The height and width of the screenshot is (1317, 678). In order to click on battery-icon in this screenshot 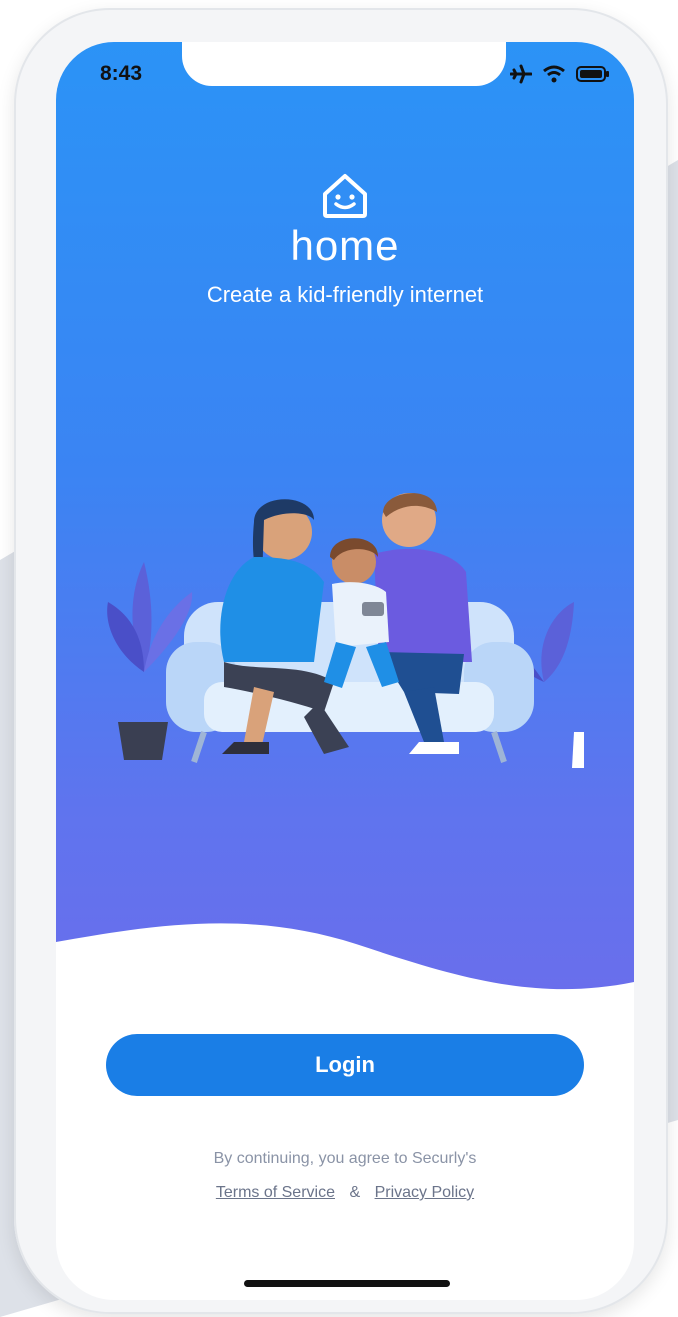, I will do `click(592, 74)`.